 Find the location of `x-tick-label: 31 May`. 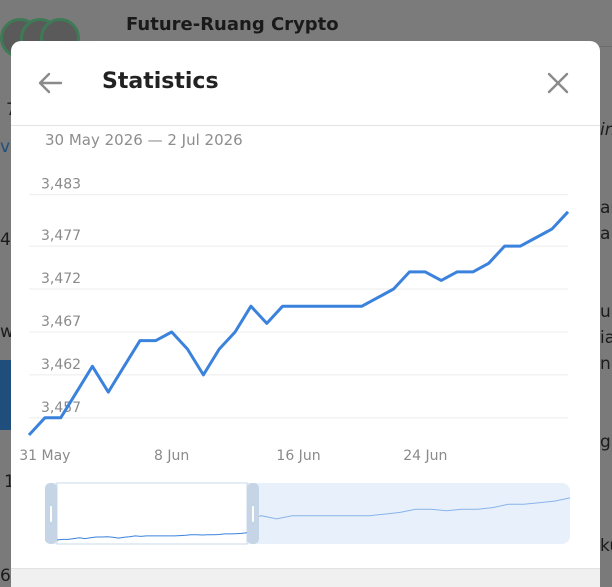

x-tick-label: 31 May is located at coordinates (44, 456).